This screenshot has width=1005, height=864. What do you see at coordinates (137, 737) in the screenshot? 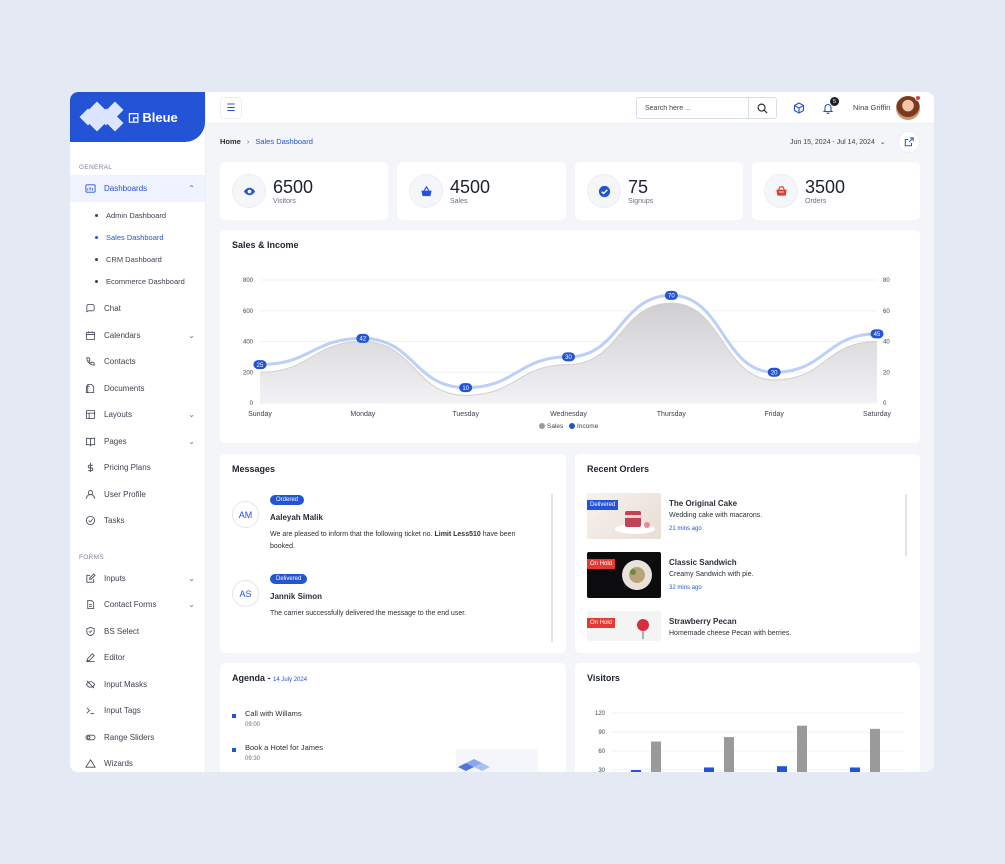
I see `sidebar-item-range-sliders: Range Sliders` at bounding box center [137, 737].